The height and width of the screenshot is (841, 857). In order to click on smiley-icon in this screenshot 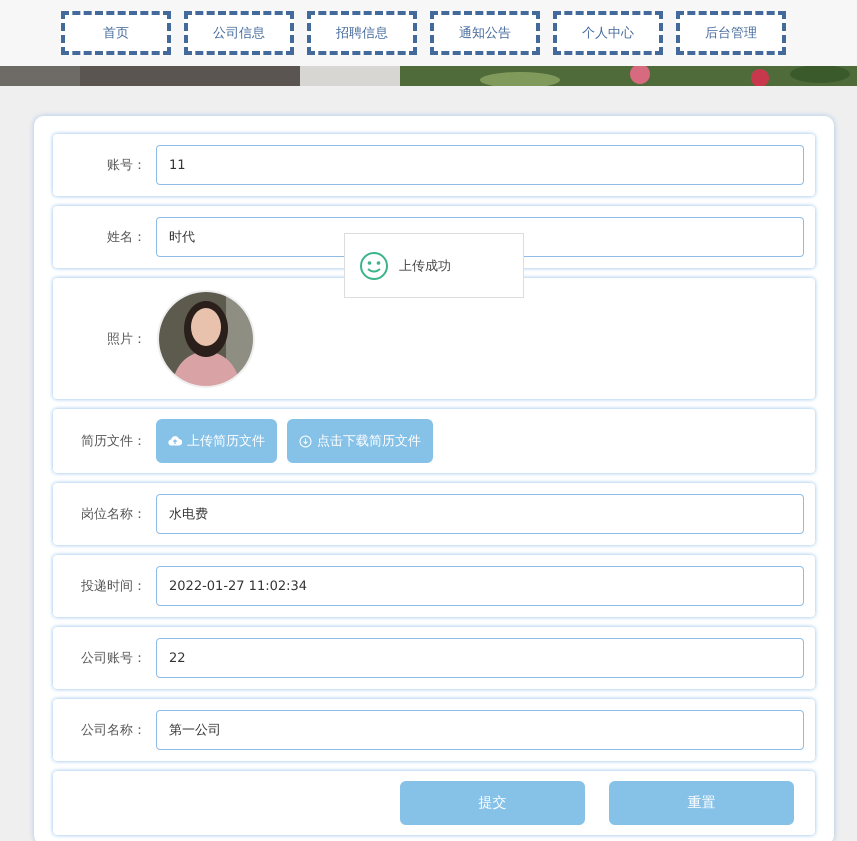, I will do `click(374, 265)`.